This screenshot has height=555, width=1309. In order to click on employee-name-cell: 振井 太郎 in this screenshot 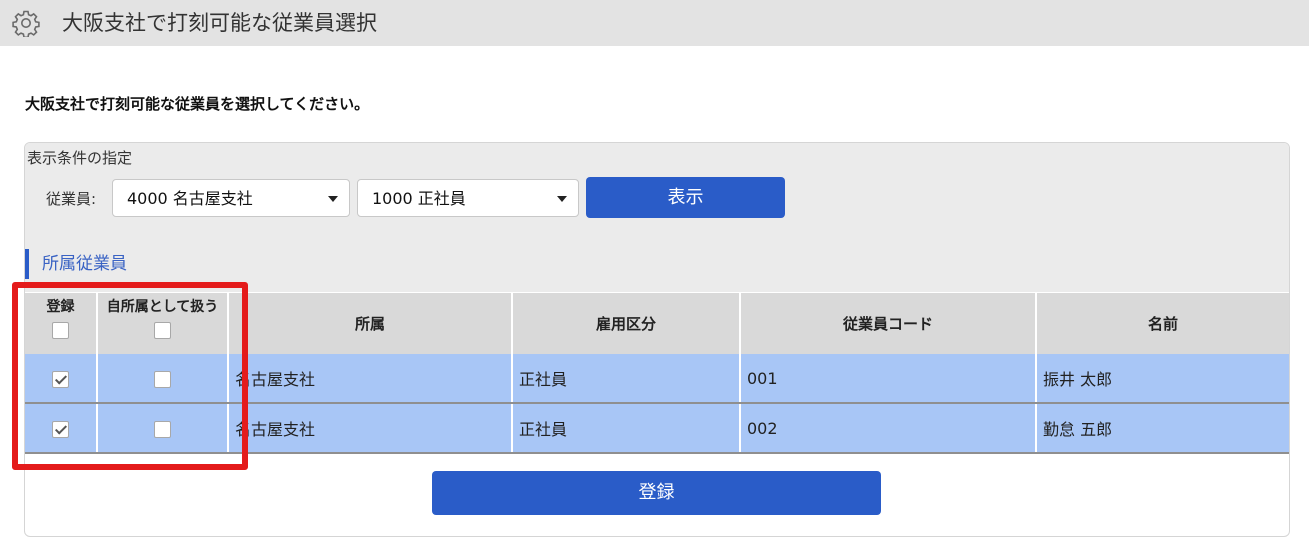, I will do `click(1162, 379)`.